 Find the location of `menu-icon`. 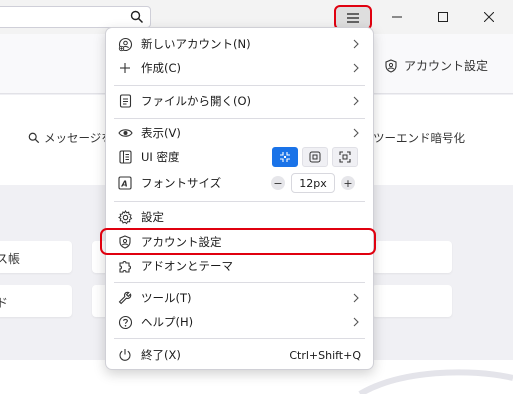

menu-icon is located at coordinates (353, 17).